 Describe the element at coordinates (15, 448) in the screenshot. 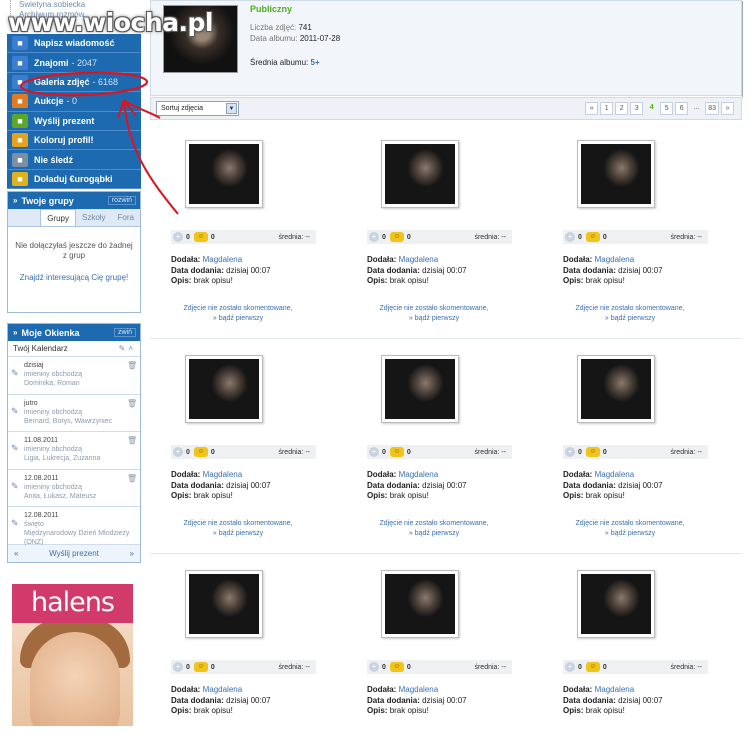

I see `calendar-entry-icon: ✎` at that location.